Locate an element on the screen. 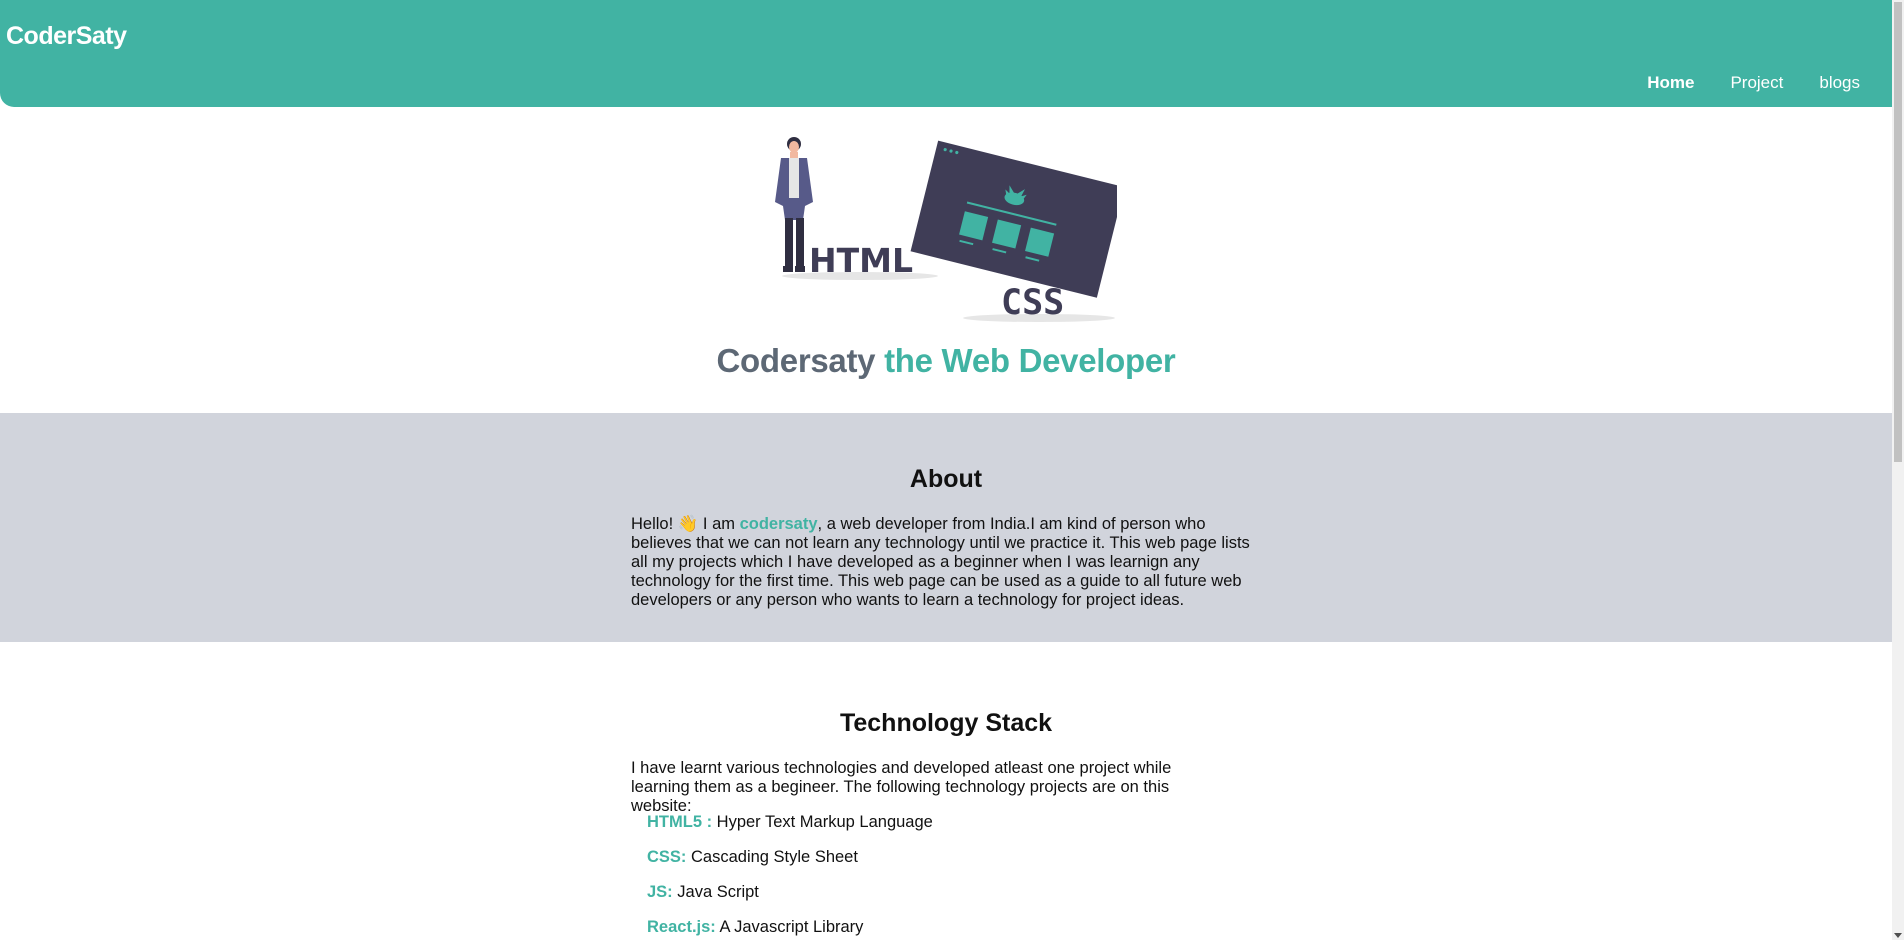 The image size is (1904, 940). nav-project-link: Project is located at coordinates (1756, 83).